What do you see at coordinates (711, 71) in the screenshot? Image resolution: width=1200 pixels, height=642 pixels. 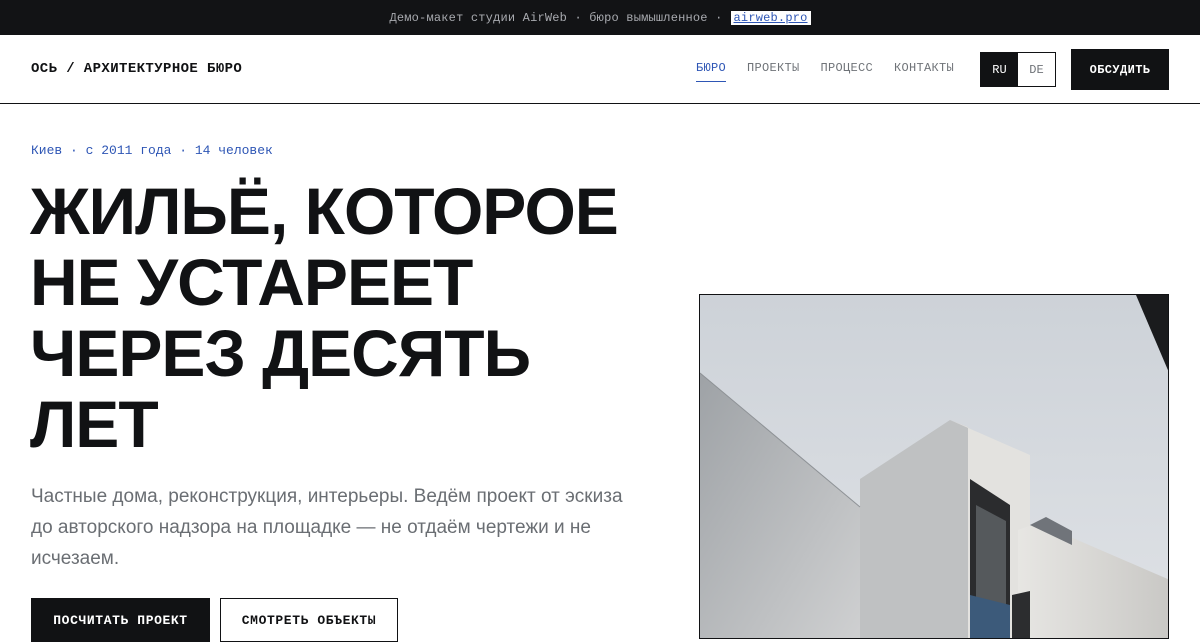 I see `nav-item-bureau: БЮРО` at bounding box center [711, 71].